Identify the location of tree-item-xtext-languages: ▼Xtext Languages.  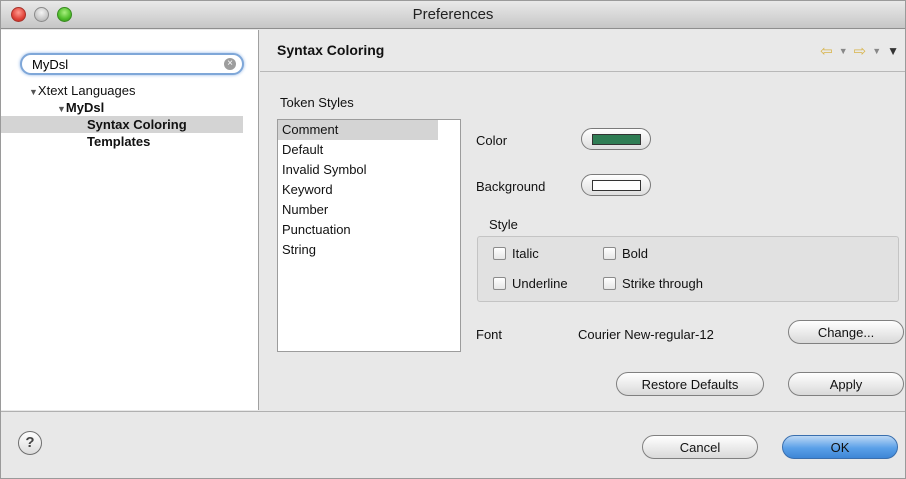
(130, 90).